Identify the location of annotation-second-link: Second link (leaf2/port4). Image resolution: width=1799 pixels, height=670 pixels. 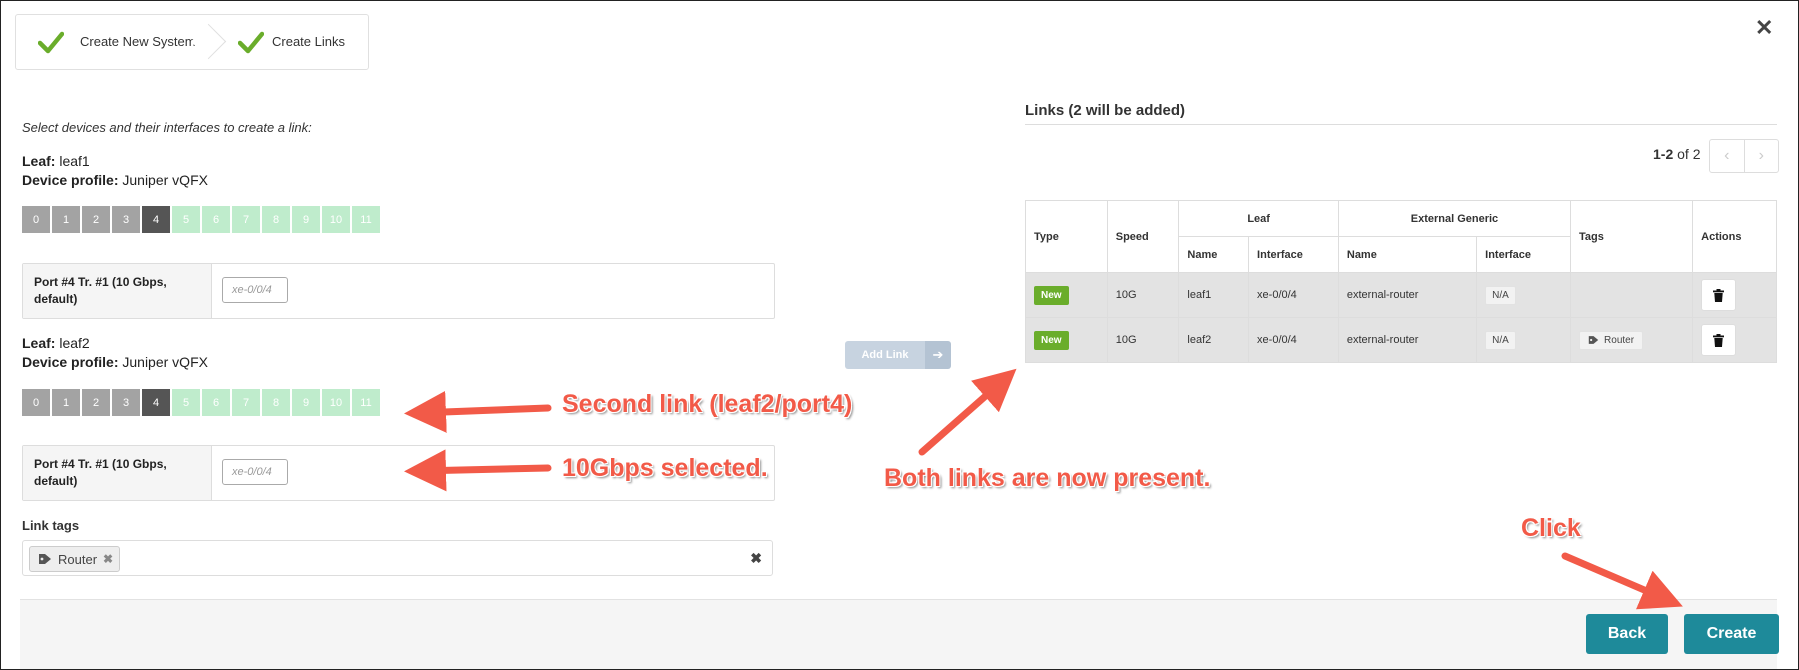
(707, 404).